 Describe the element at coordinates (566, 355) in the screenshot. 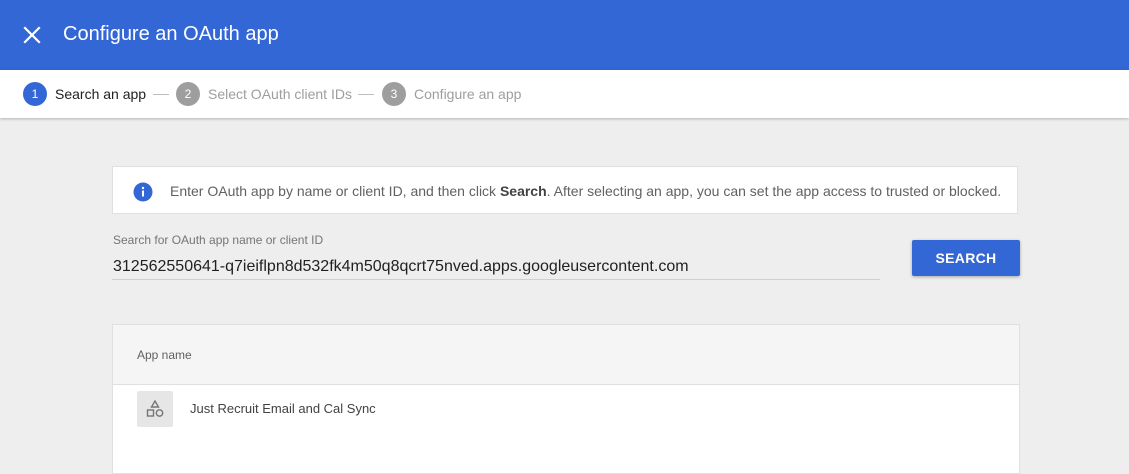

I see `table-header: App name` at that location.